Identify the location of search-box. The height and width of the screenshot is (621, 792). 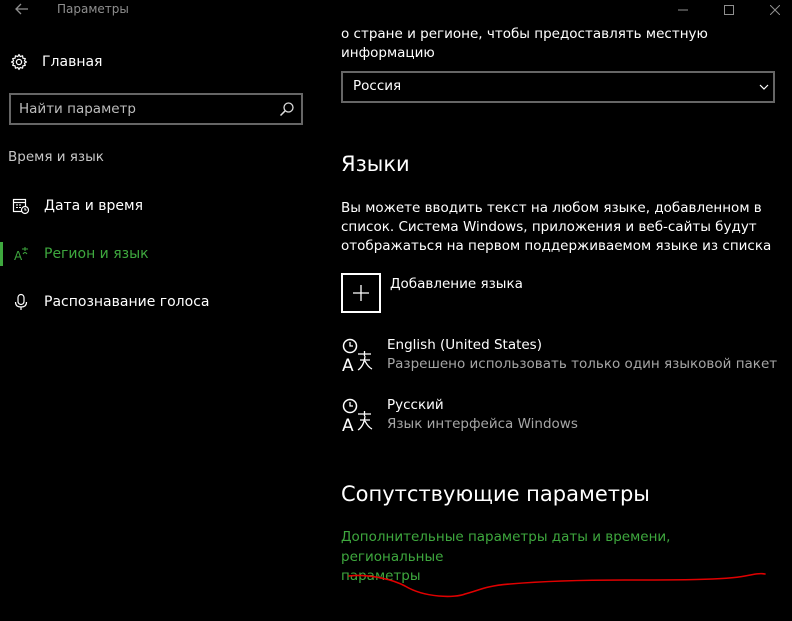
(156, 109).